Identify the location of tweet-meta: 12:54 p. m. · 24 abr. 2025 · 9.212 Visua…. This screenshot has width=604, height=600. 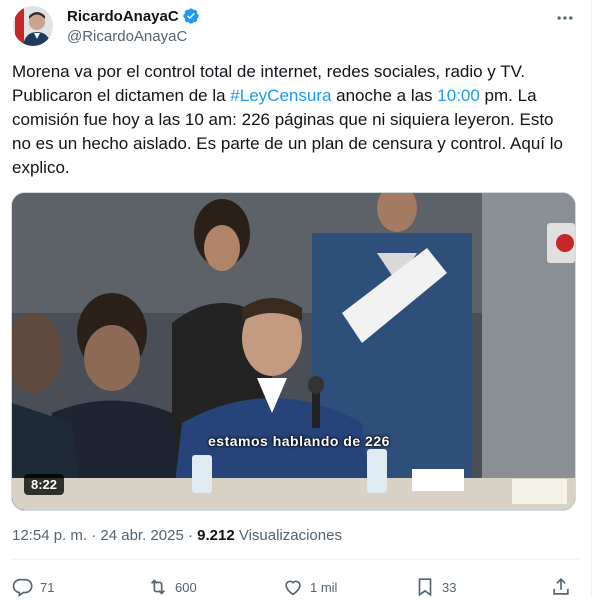
(177, 535).